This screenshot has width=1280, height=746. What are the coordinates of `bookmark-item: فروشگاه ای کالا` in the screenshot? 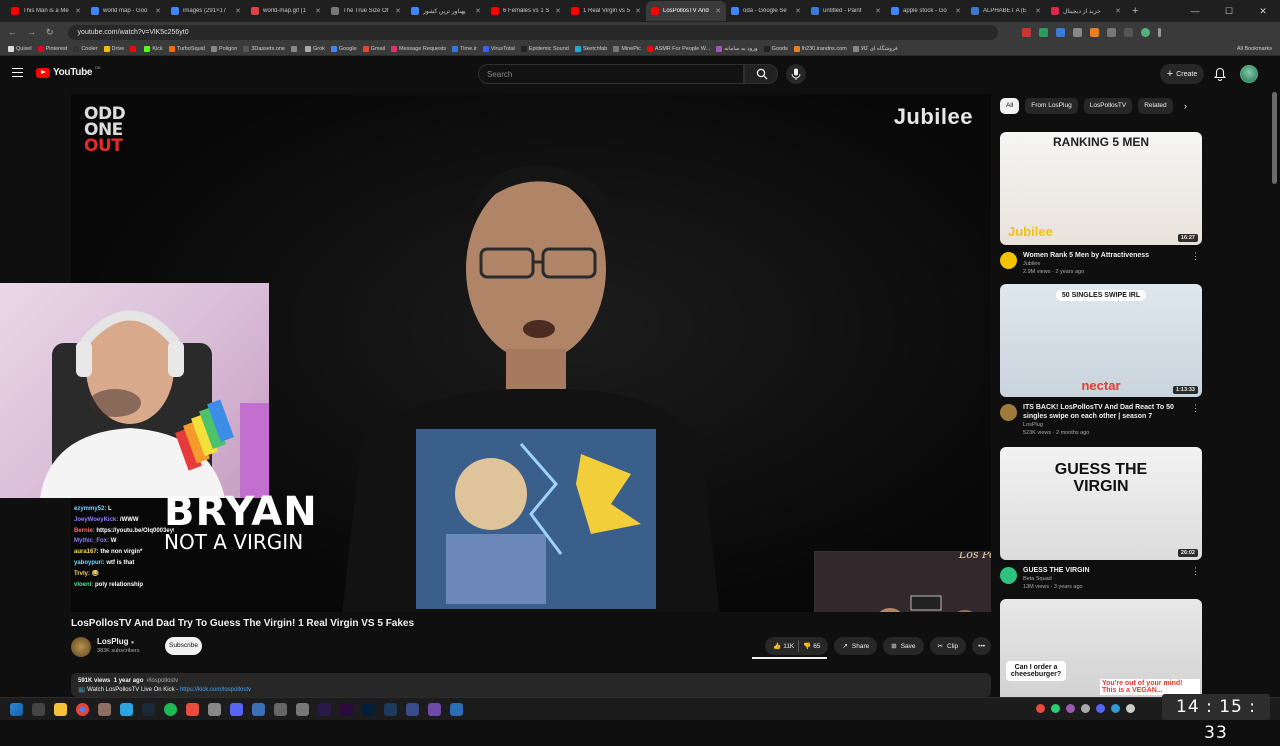 It's located at (875, 48).